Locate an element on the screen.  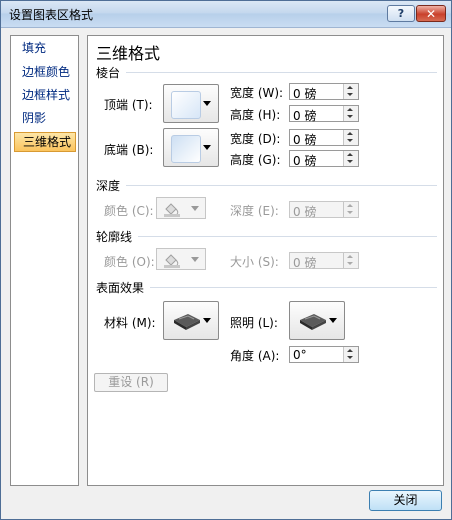
help-button: ? is located at coordinates (401, 13).